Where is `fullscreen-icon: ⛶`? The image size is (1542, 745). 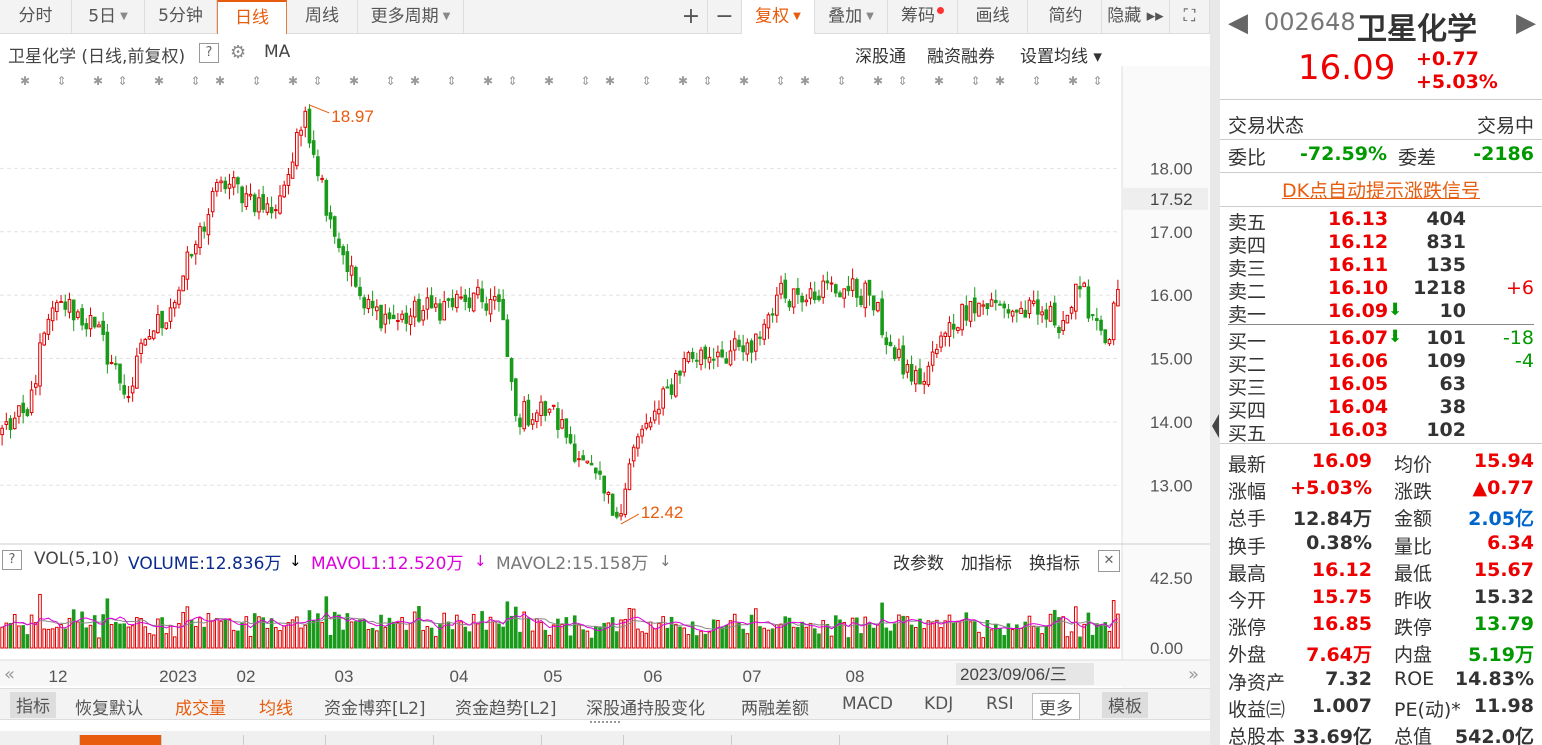
fullscreen-icon: ⛶ is located at coordinates (1190, 17).